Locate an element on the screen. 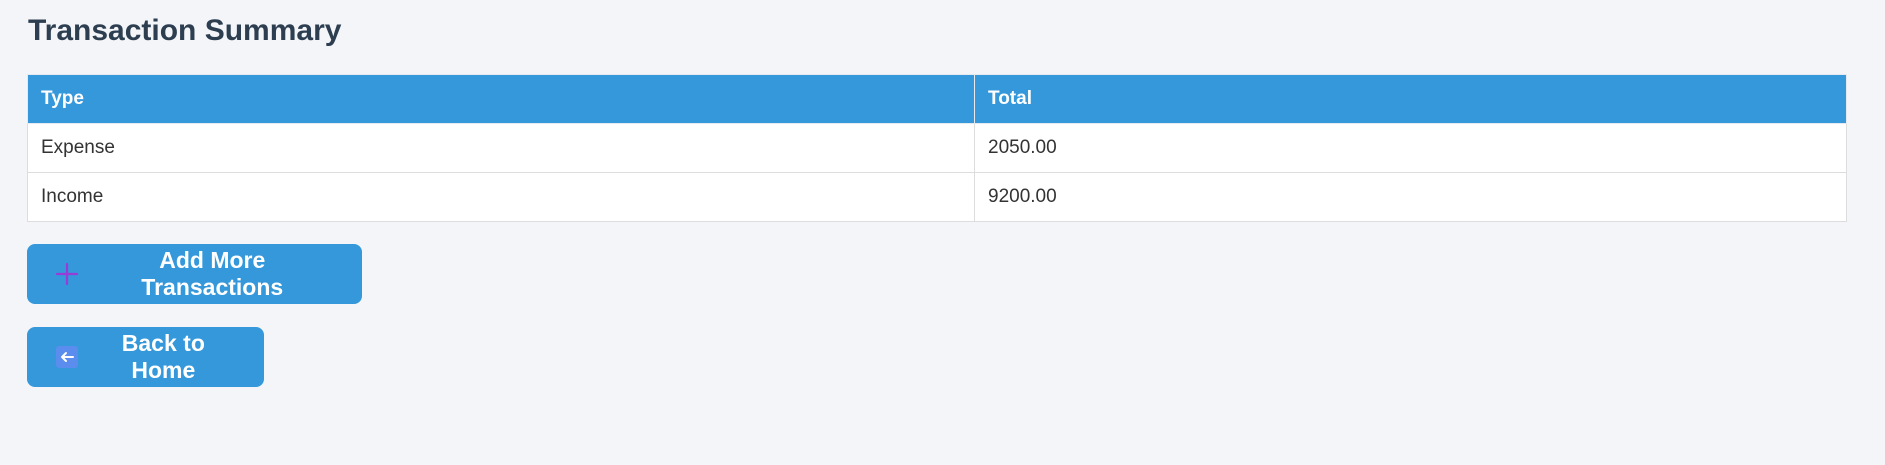  cell-type: Expense is located at coordinates (501, 148).